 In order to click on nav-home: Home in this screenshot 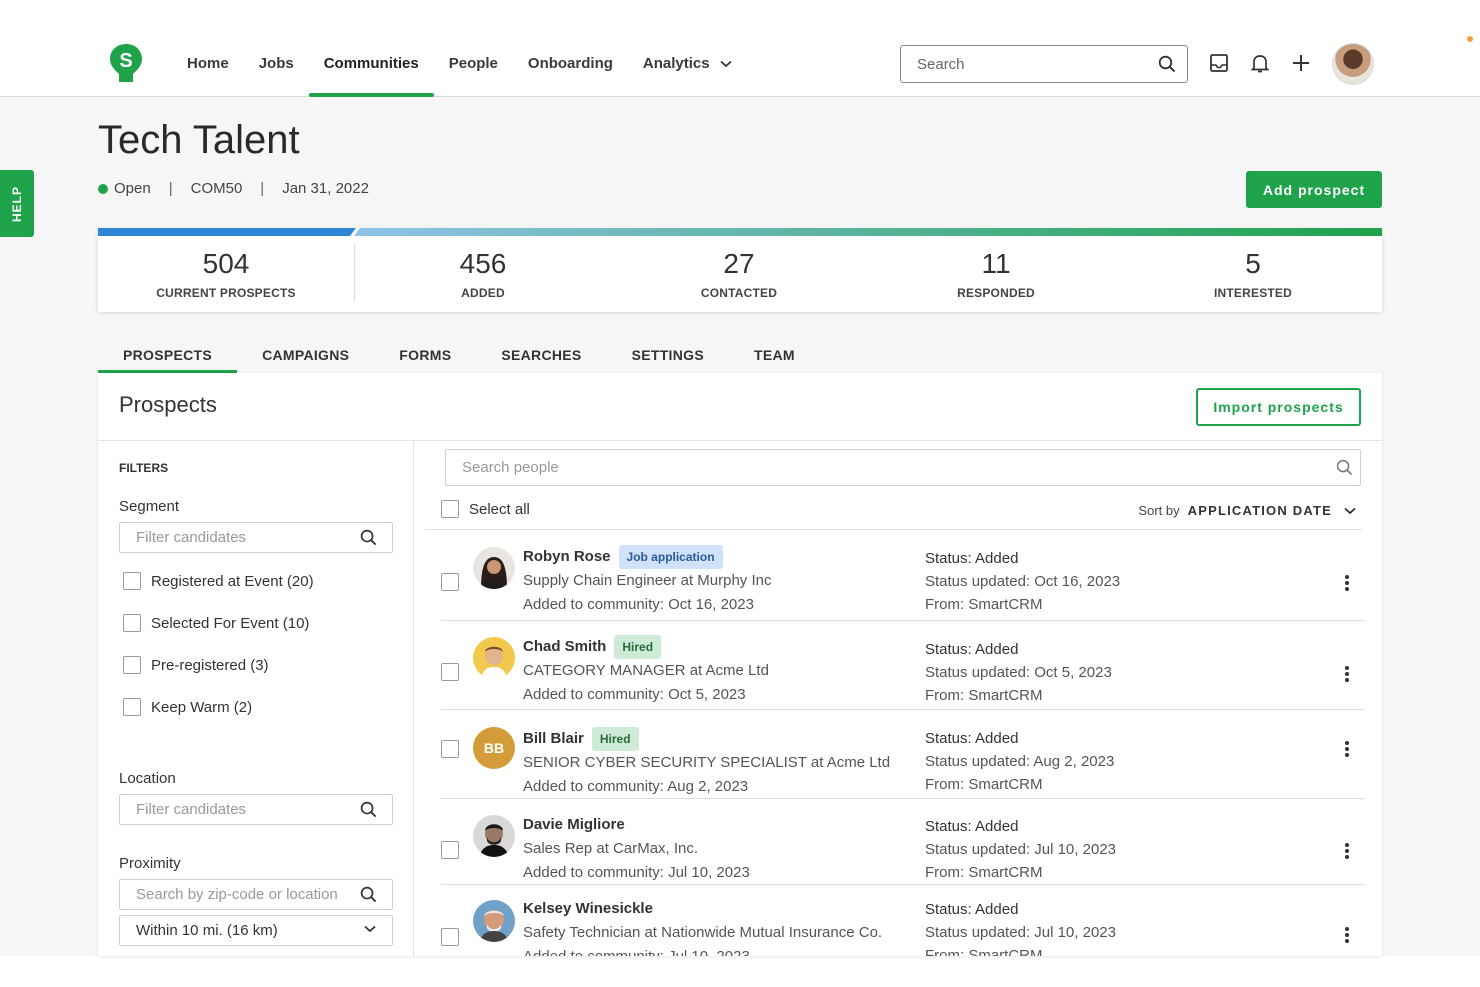, I will do `click(208, 64)`.